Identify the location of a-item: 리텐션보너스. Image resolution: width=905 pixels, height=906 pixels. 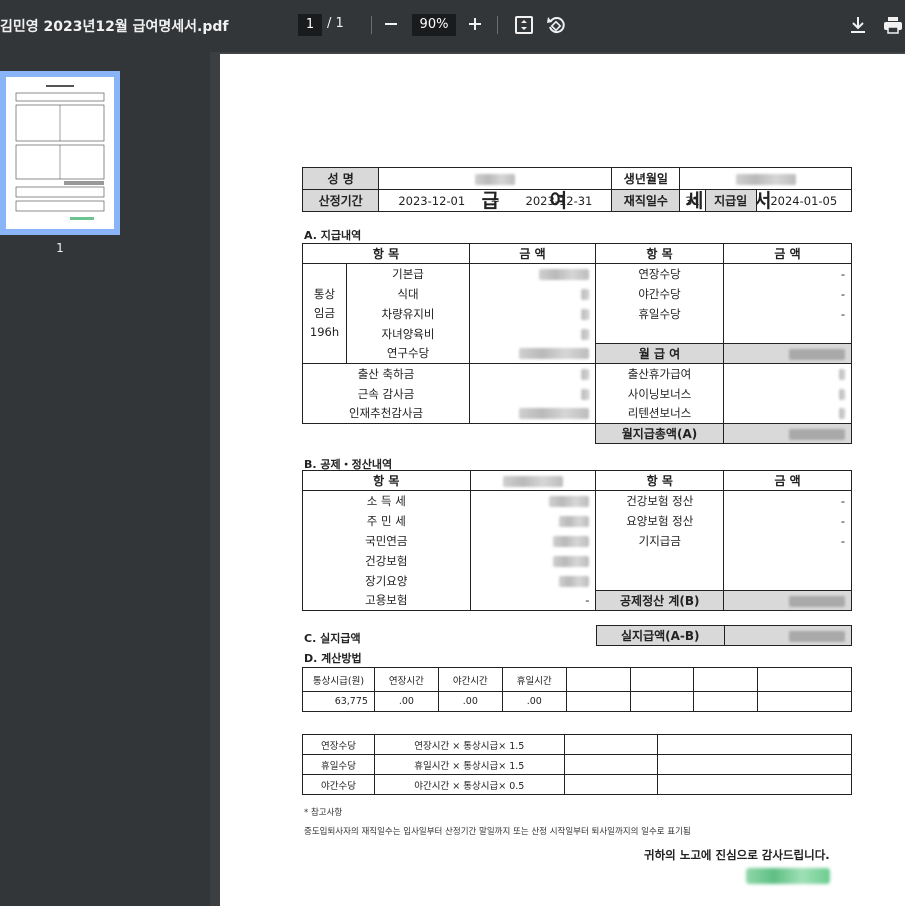
(659, 413).